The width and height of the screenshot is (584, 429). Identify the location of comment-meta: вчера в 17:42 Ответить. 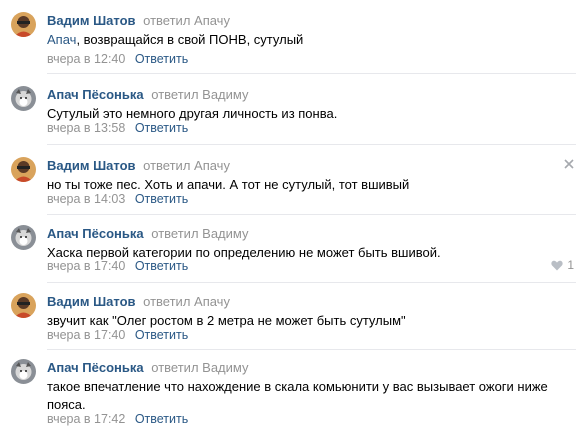
(117, 419).